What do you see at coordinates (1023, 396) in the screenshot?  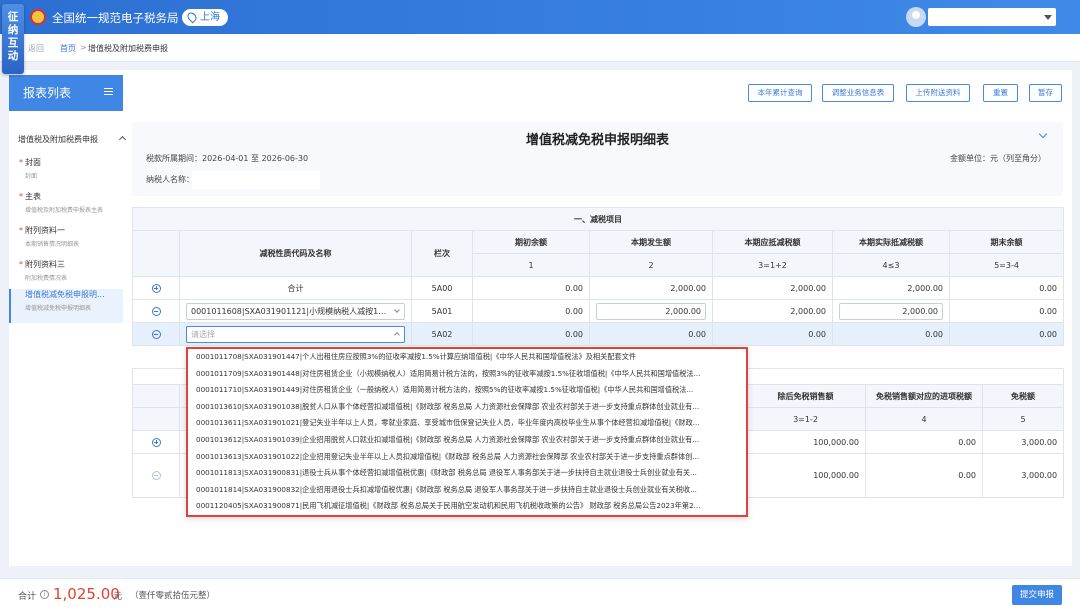 I see `col-exempt-amount: 免税额` at bounding box center [1023, 396].